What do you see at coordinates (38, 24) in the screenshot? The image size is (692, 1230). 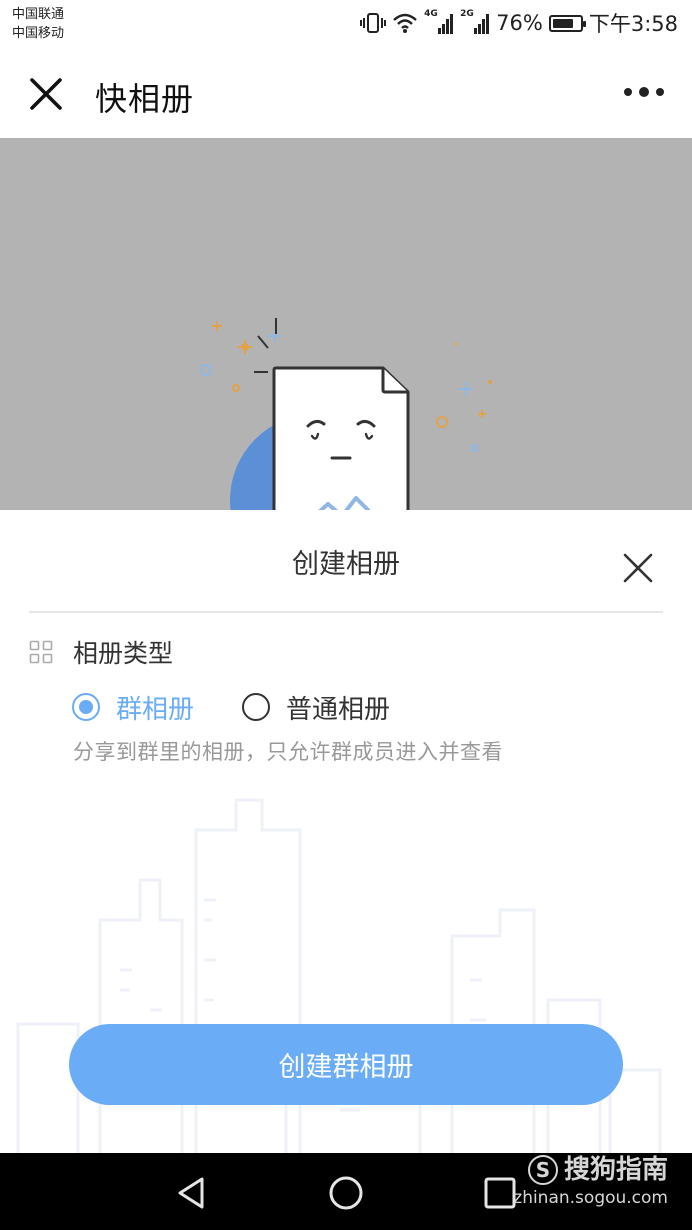 I see `carrier-info: 中国联通 中国移动` at bounding box center [38, 24].